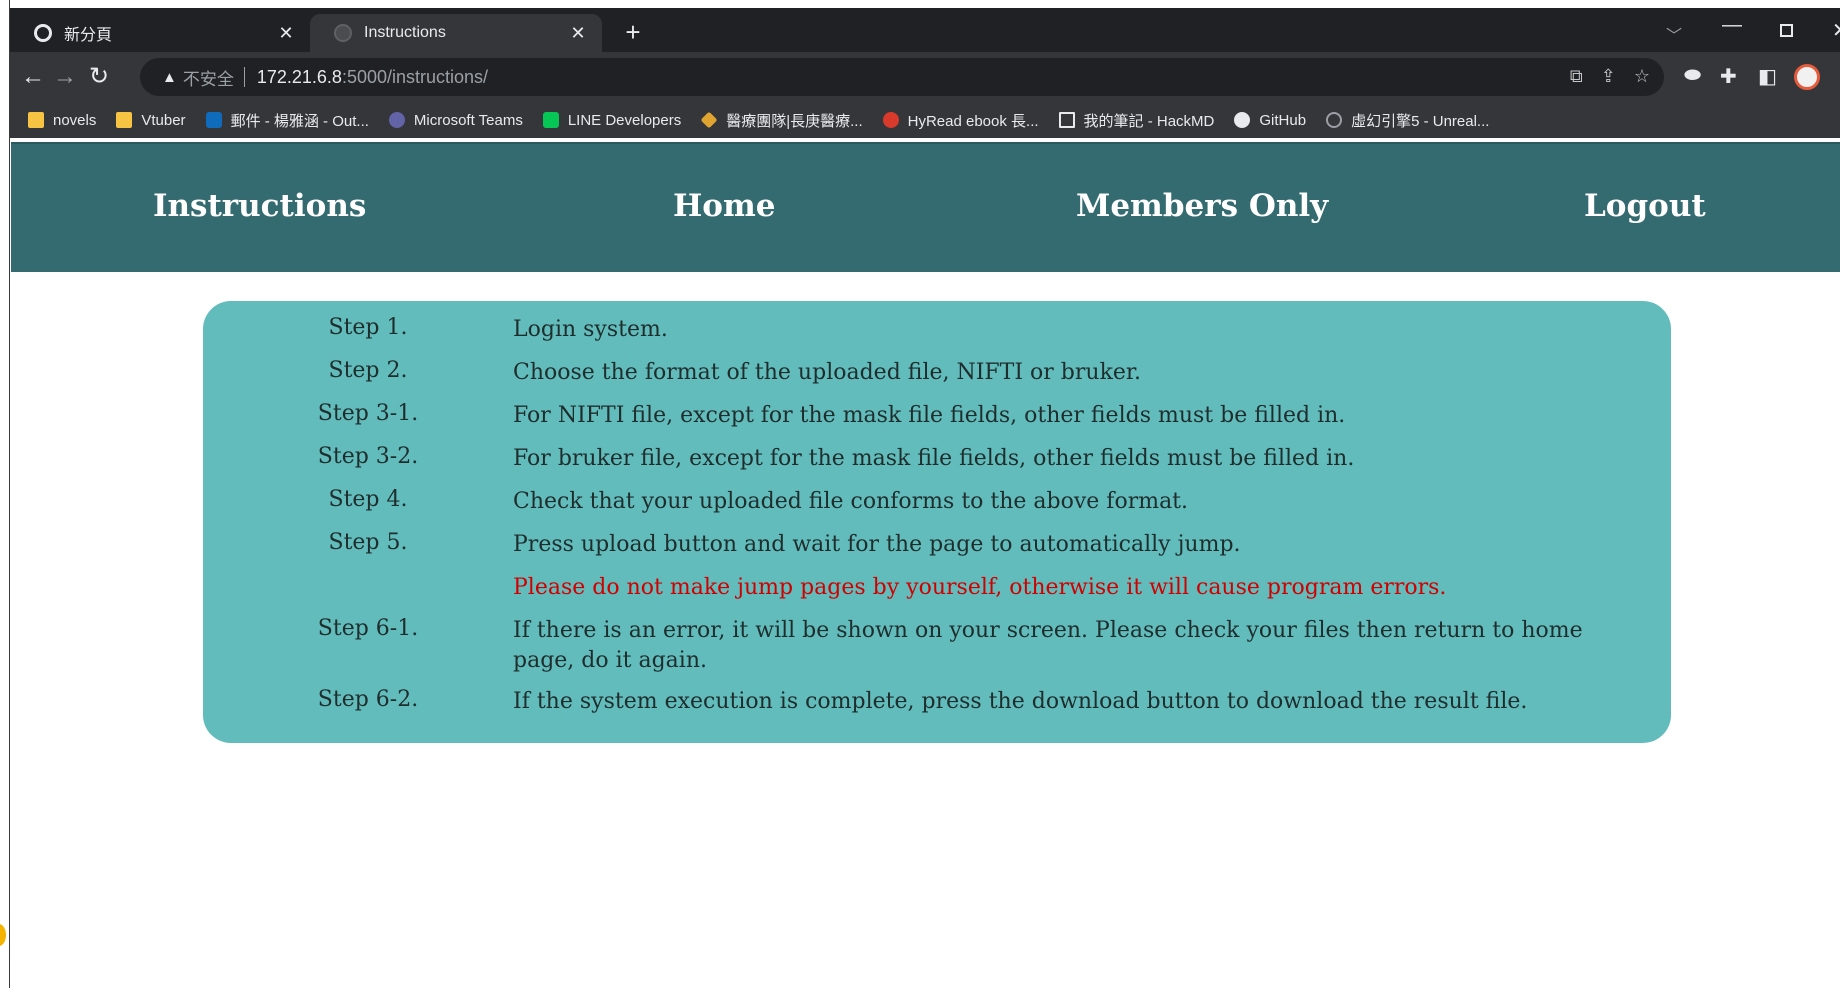 This screenshot has height=988, width=1840. I want to click on bookmark-hackmd: 我的筆記 - HackMD, so click(1136, 120).